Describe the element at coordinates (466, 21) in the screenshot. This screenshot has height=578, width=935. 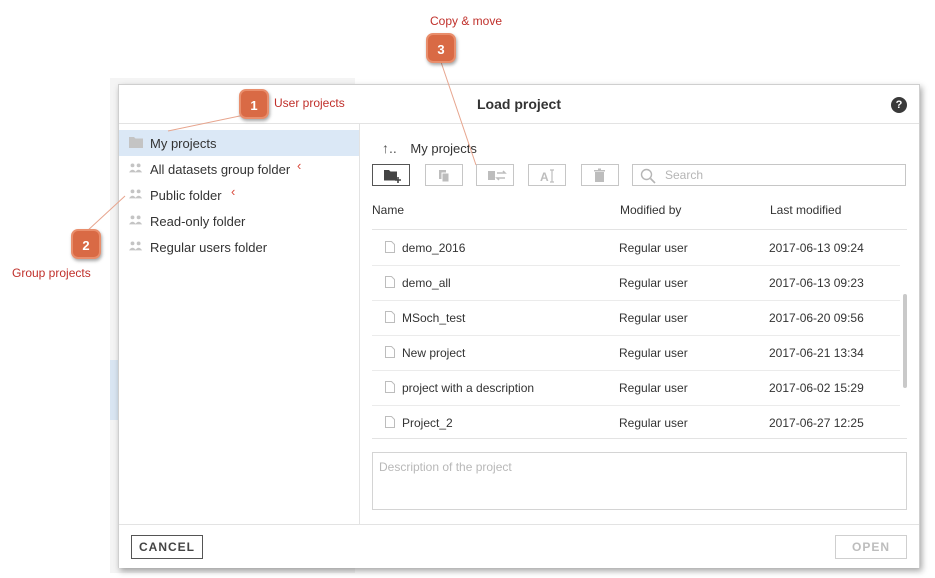
I see `annotation-label-copy-move: Copy & move` at that location.